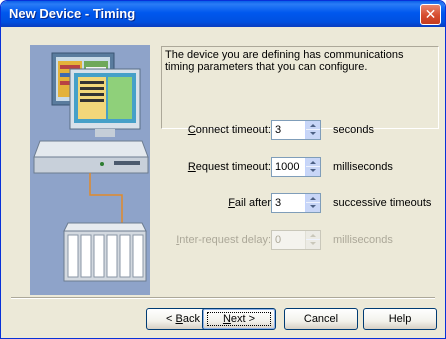  I want to click on connect-timeout-row: Connect timeout: 3 seconds, so click(300, 131).